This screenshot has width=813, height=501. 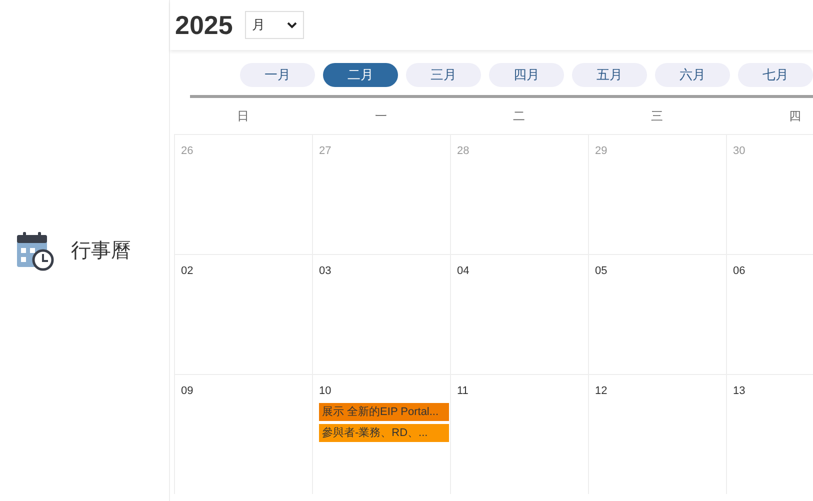 I want to click on day-cell: 11, so click(x=519, y=434).